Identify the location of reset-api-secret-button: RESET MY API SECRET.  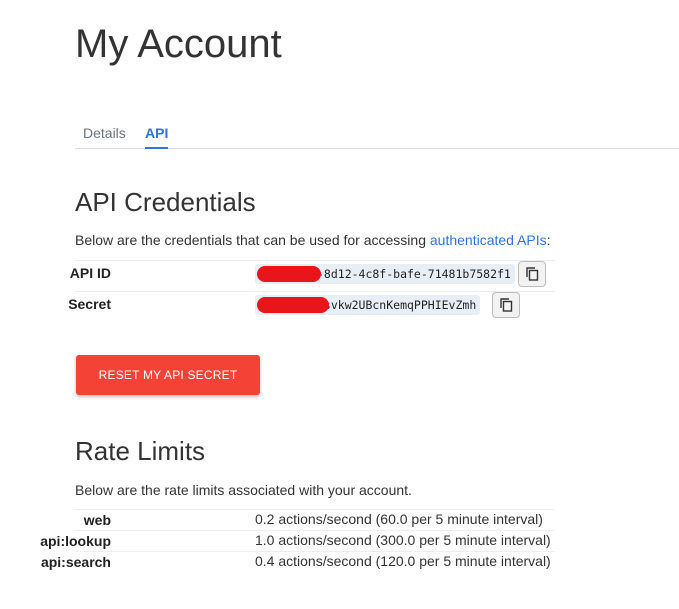
(168, 375).